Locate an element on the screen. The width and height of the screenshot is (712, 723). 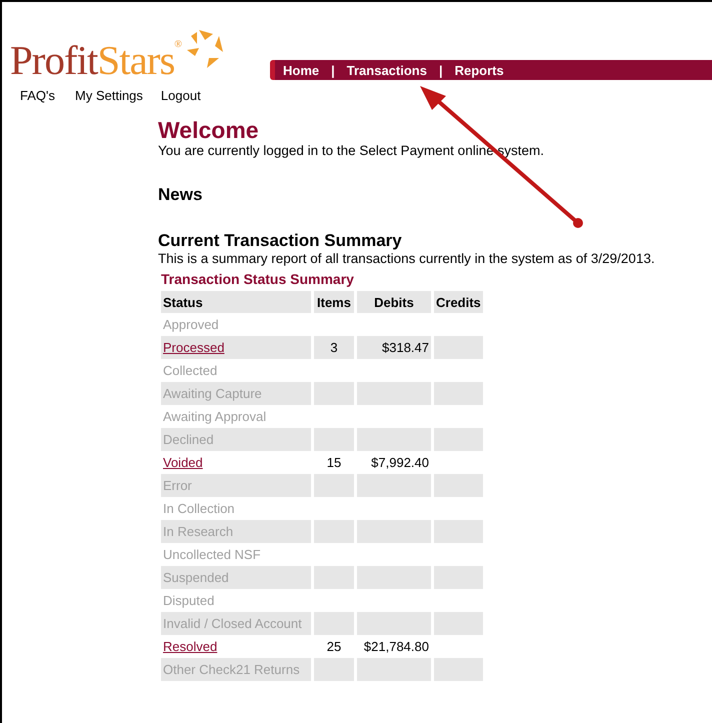
nav-link: Reports is located at coordinates (479, 70).